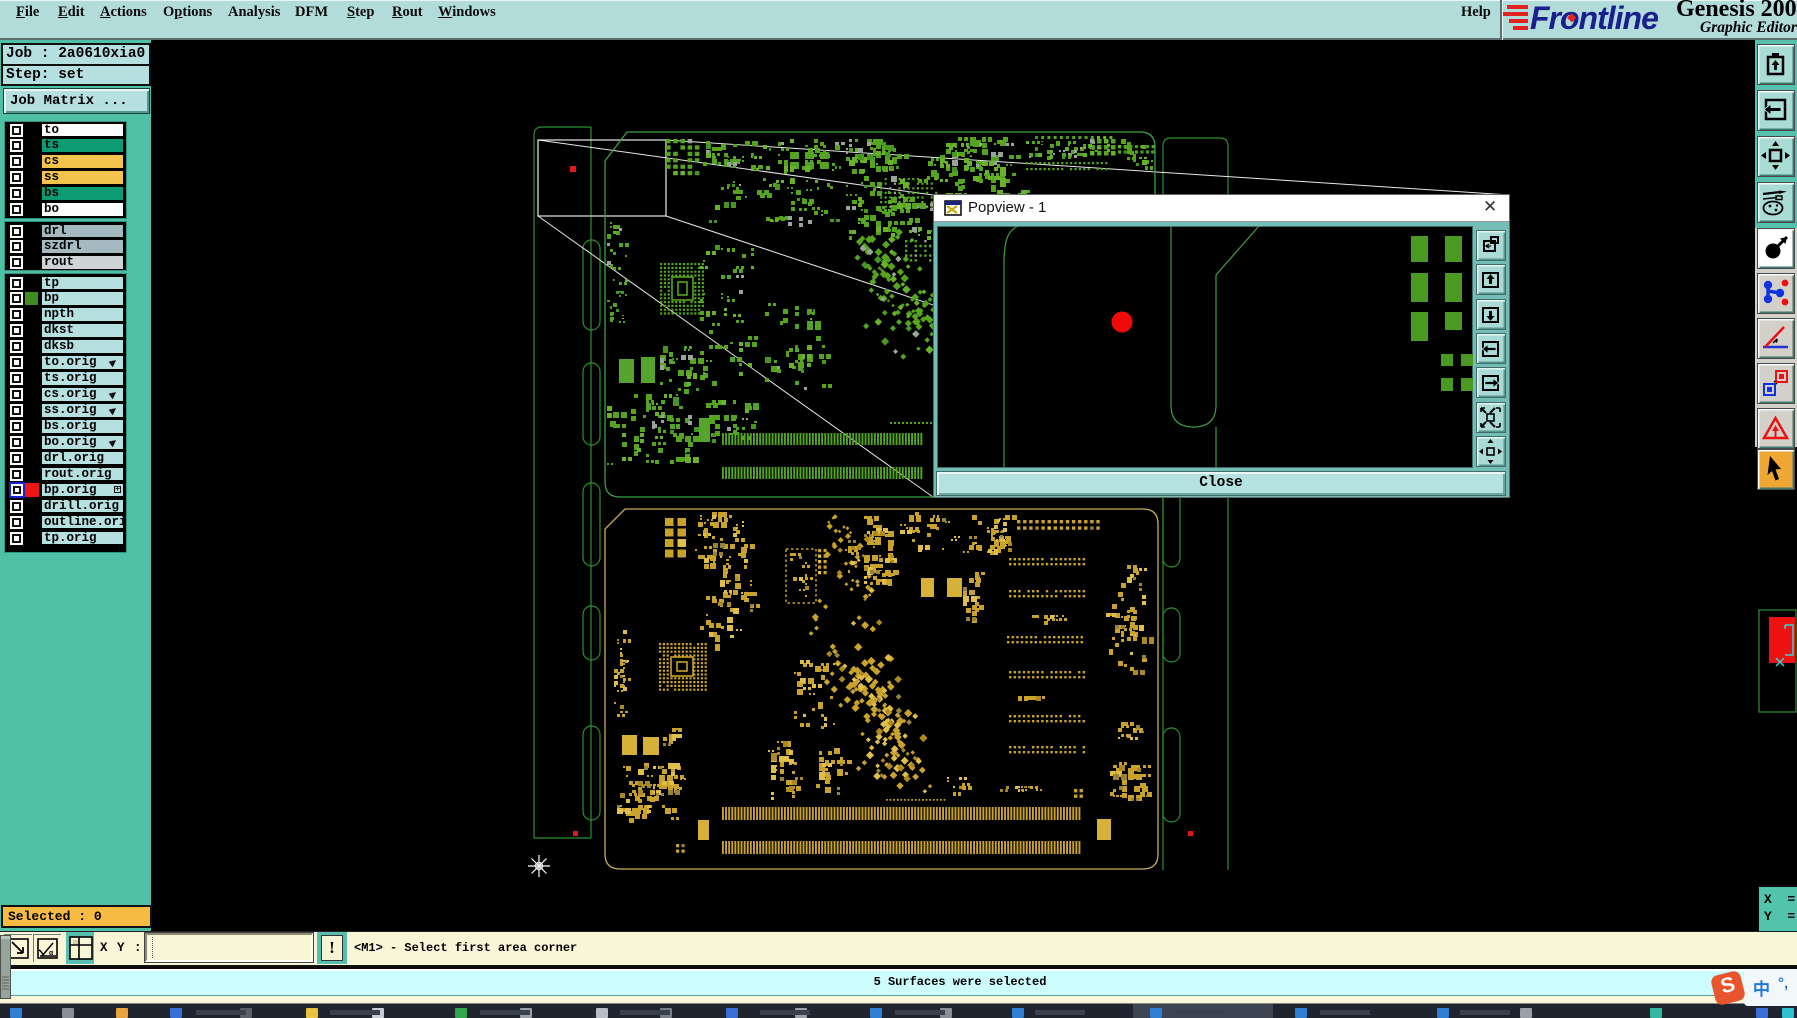 The height and width of the screenshot is (1018, 1797). I want to click on svg-text: Frontline, so click(1594, 18).